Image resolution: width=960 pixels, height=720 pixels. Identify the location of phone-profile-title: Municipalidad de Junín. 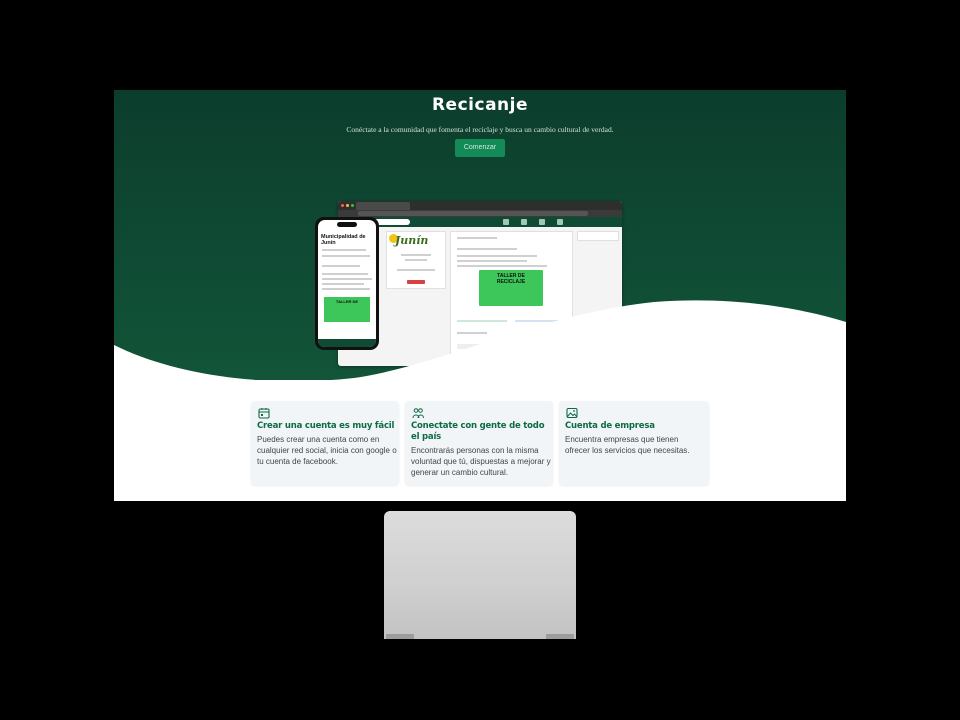
(343, 240).